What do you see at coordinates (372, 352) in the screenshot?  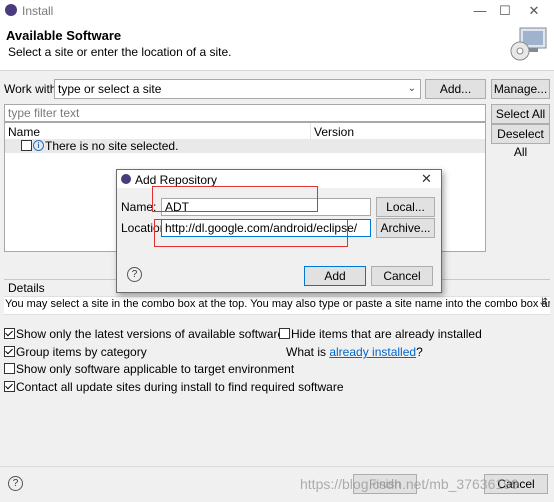 I see `already-installed-link: already installed` at bounding box center [372, 352].